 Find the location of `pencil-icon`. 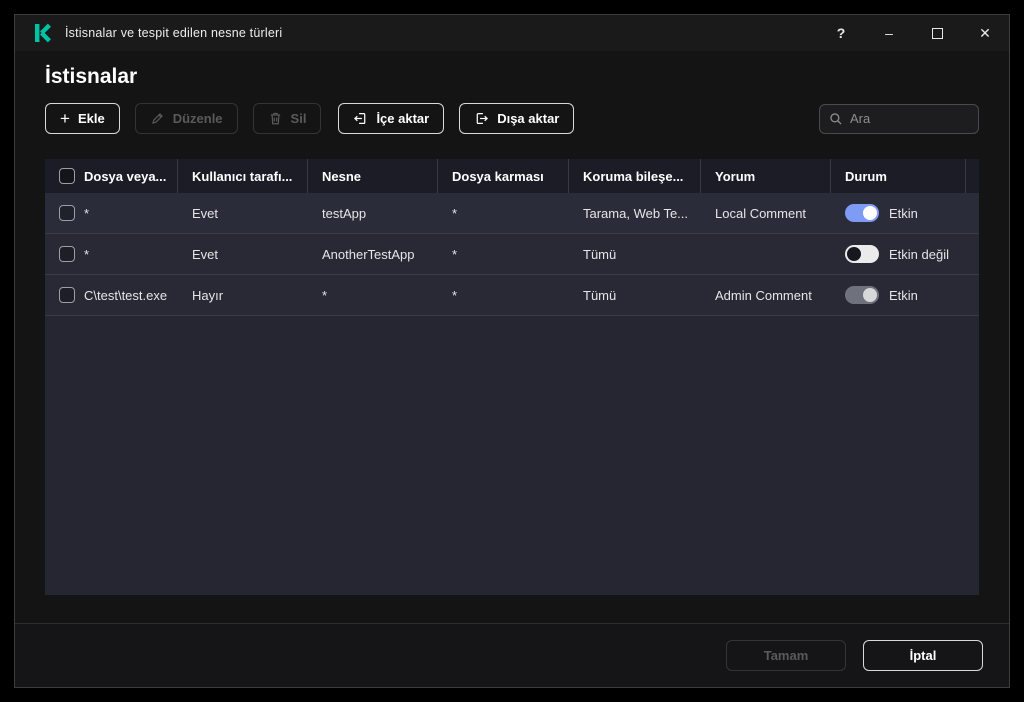

pencil-icon is located at coordinates (157, 118).